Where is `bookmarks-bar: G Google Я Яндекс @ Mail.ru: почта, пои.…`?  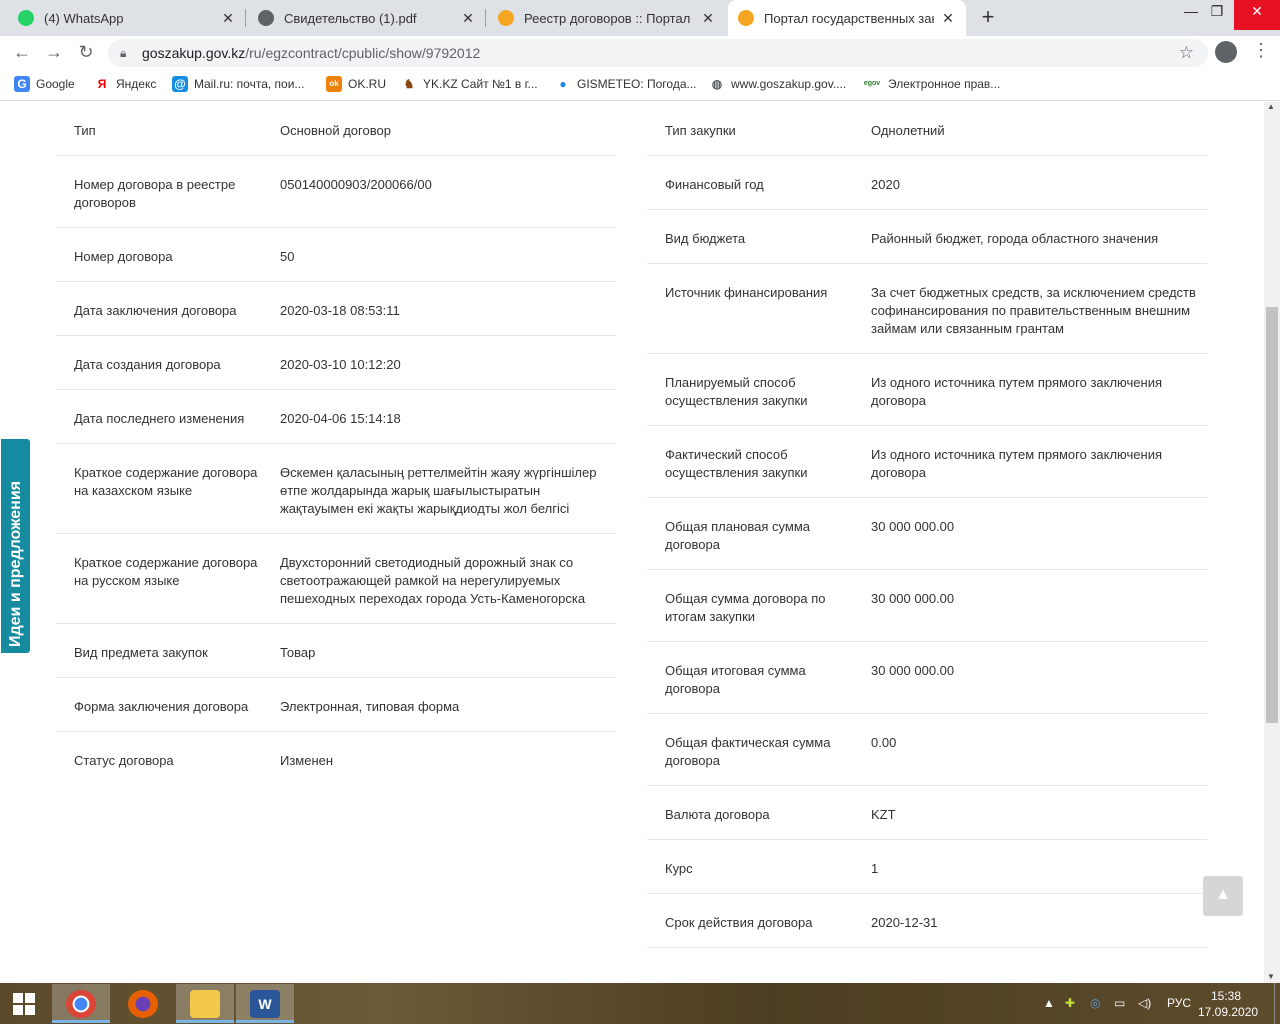 bookmarks-bar: G Google Я Яндекс @ Mail.ru: почта, пои.… is located at coordinates (640, 85).